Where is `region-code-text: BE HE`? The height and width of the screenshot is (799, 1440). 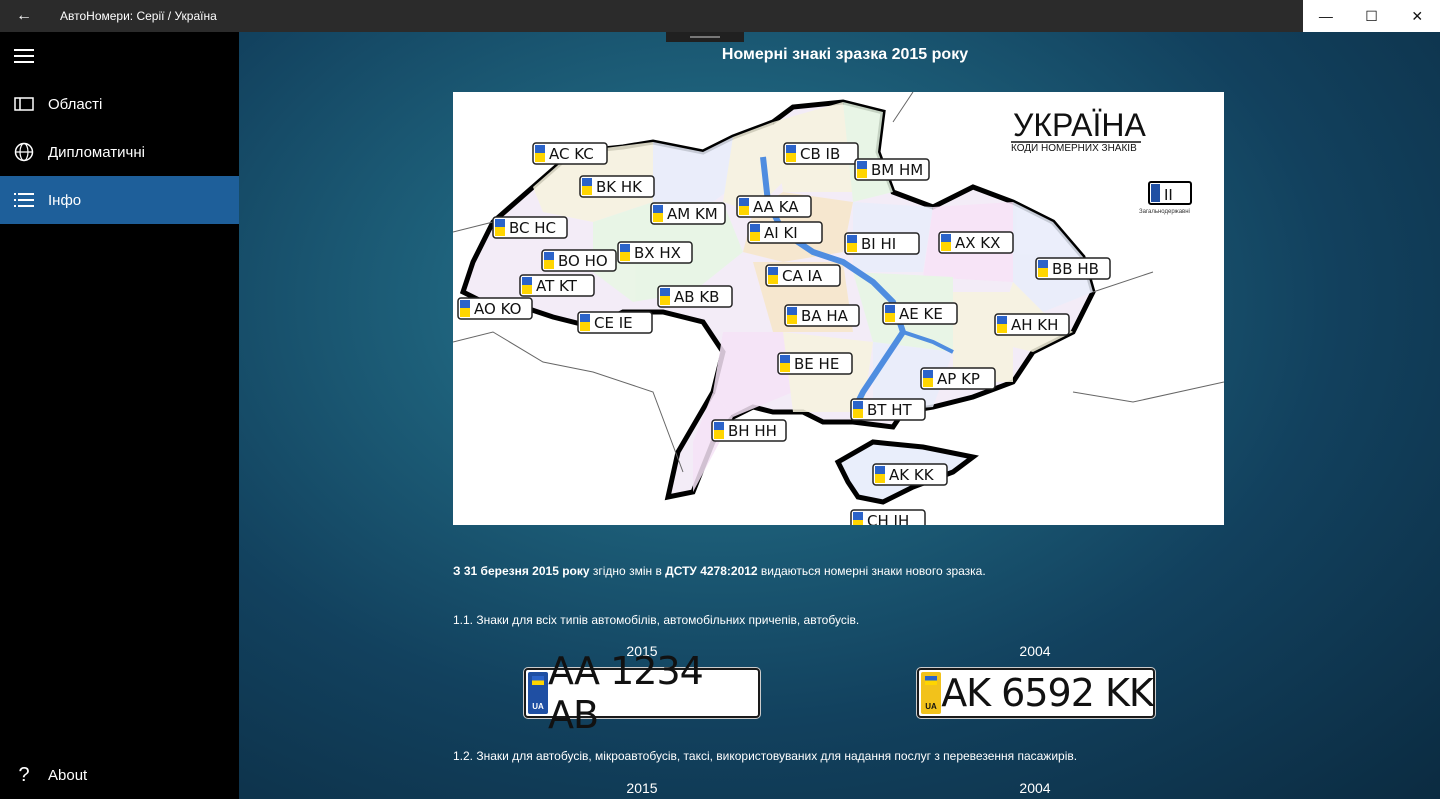 region-code-text: BE HE is located at coordinates (816, 364).